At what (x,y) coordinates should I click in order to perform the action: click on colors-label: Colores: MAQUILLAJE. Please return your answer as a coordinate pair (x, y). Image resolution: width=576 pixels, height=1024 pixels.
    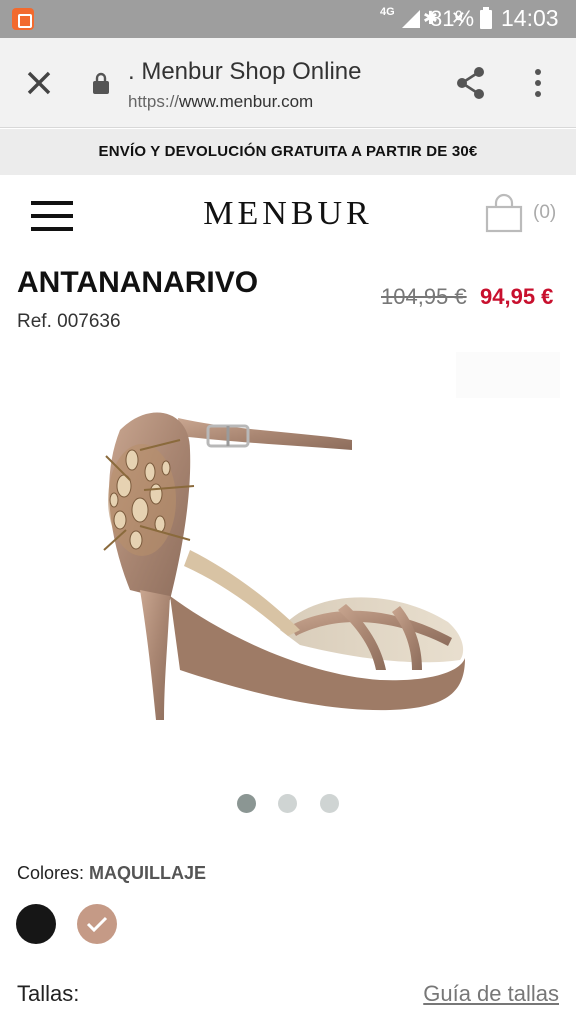
    Looking at the image, I should click on (111, 873).